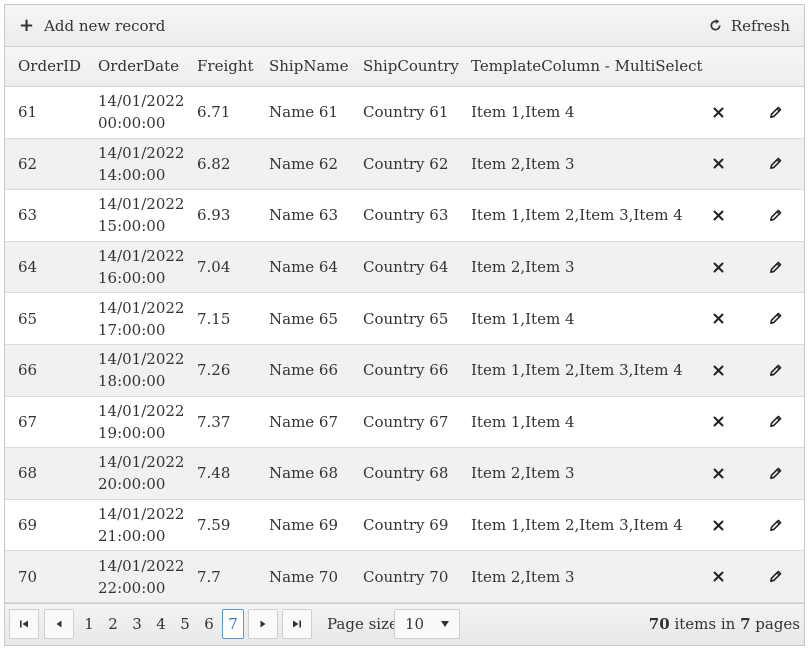 This screenshot has height=650, width=809. What do you see at coordinates (141, 152) in the screenshot?
I see `cell-orderdate-date: 14/01/2022` at bounding box center [141, 152].